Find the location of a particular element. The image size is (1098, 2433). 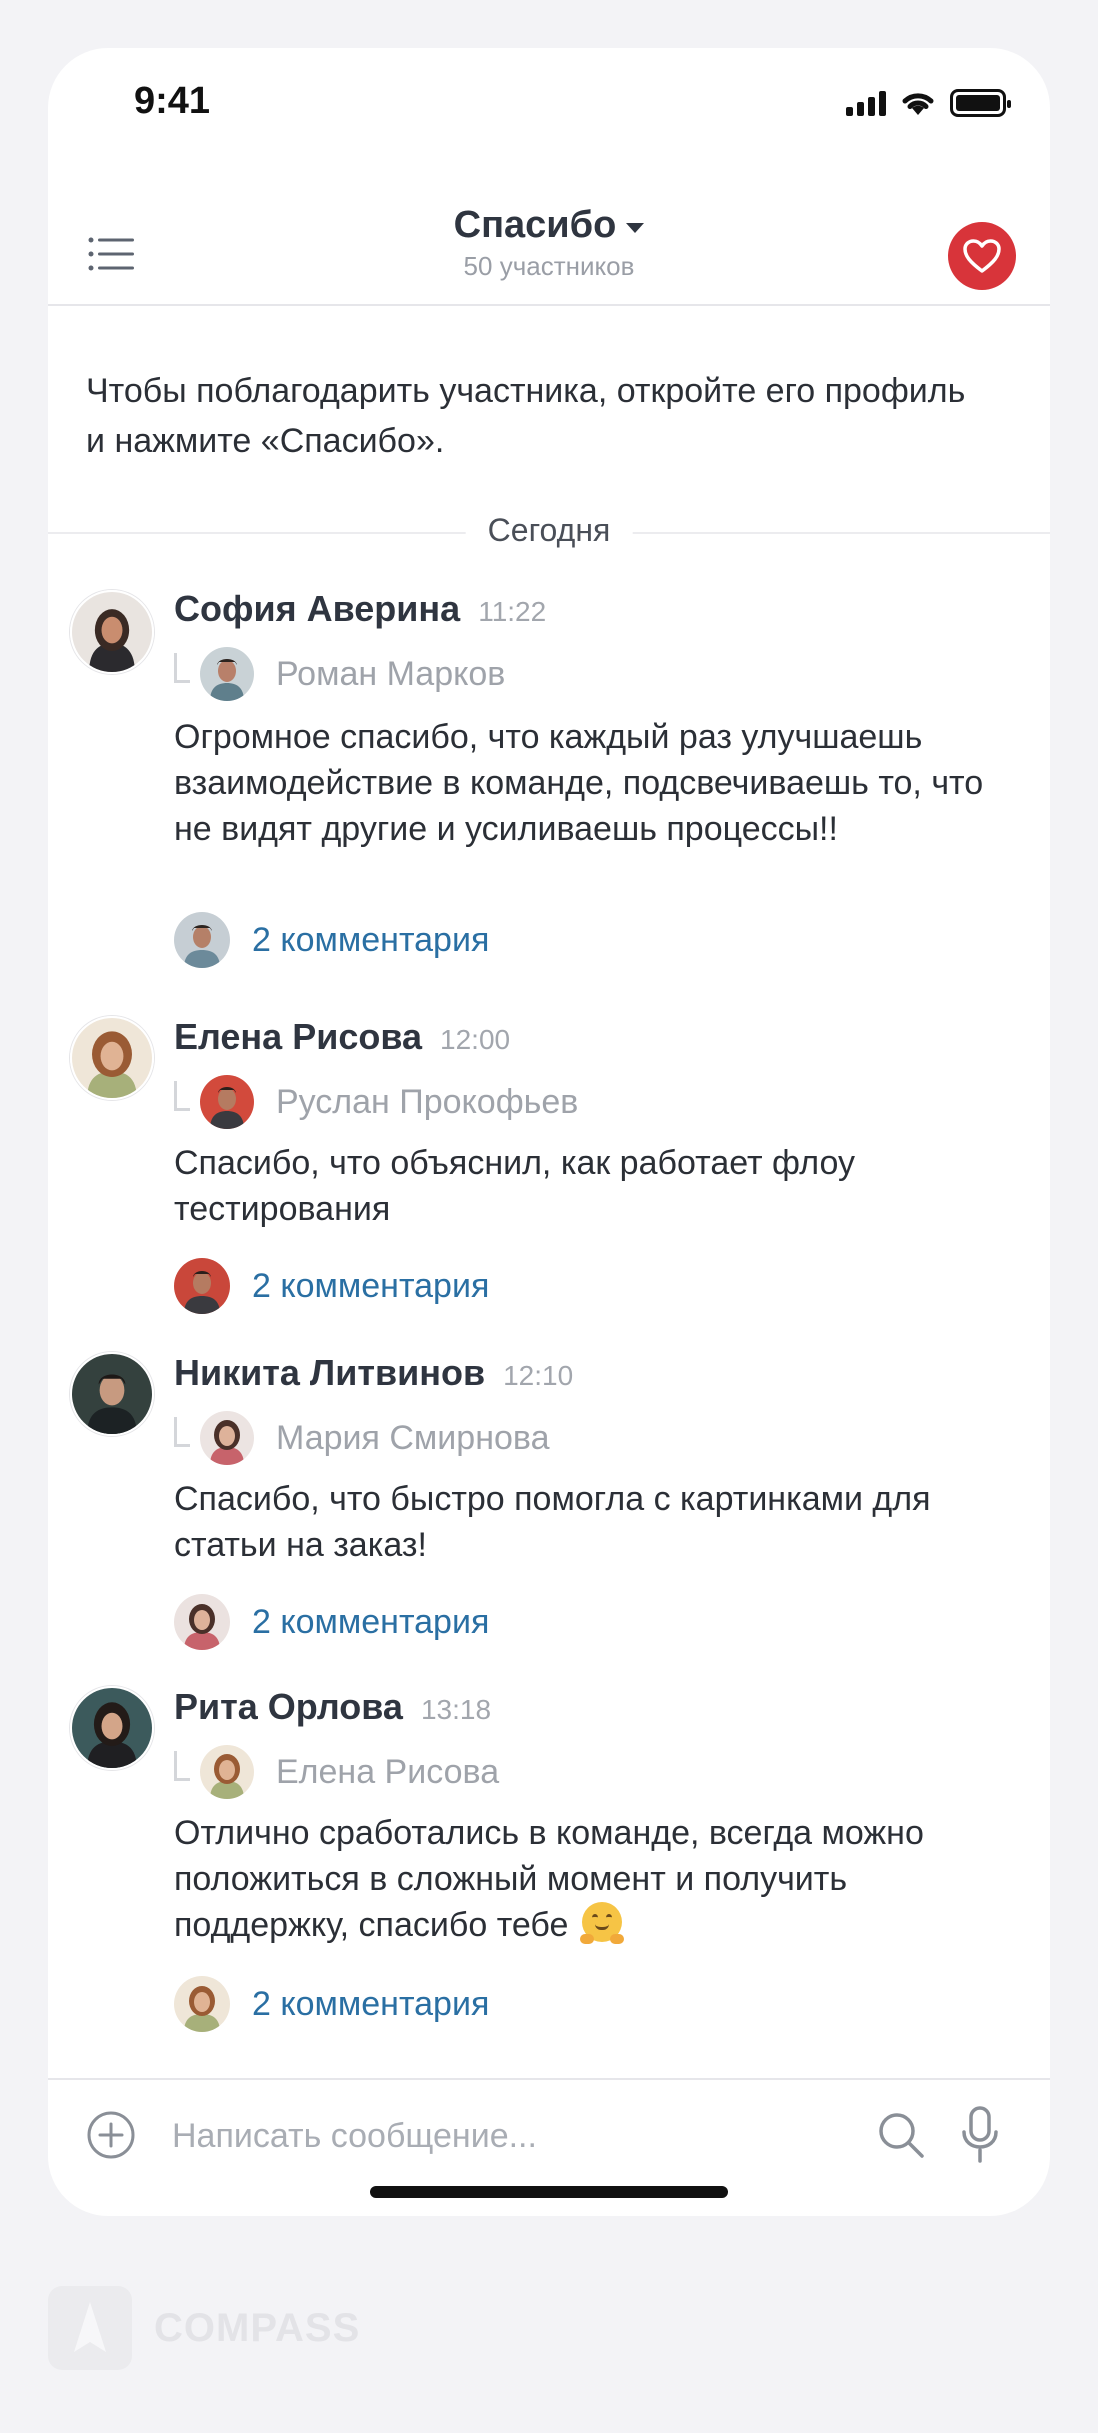

message-composer is located at coordinates (549, 2133).